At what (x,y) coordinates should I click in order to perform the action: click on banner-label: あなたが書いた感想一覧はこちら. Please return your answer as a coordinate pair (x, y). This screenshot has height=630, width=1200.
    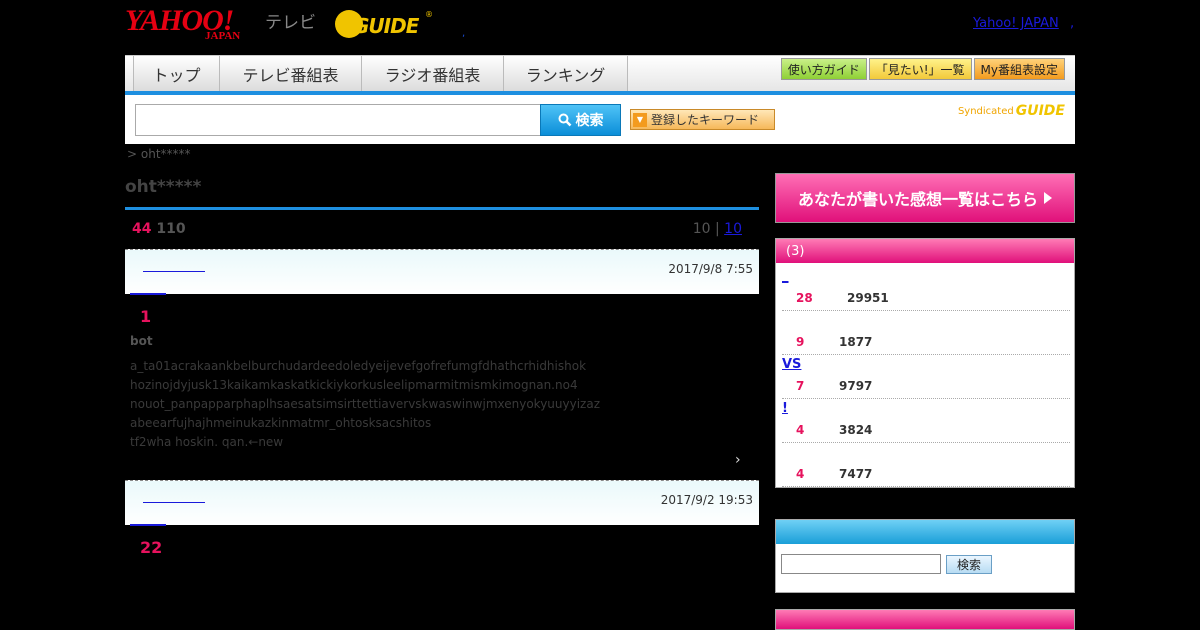
    Looking at the image, I should click on (917, 199).